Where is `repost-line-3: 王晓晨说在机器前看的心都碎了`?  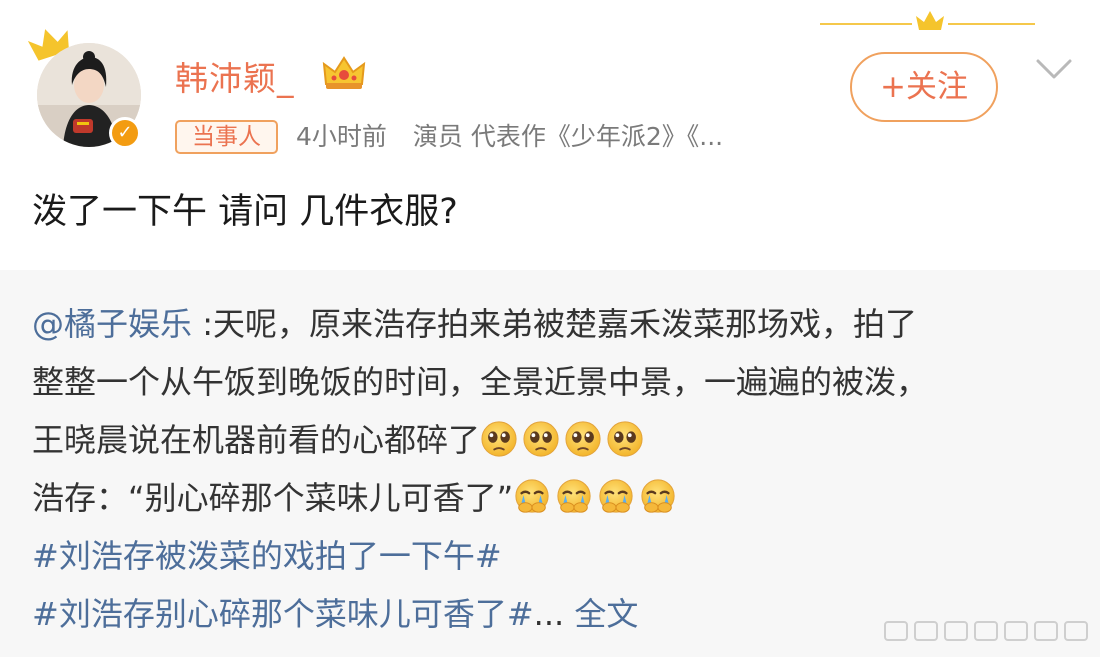
repost-line-3: 王晓晨说在机器前看的心都碎了 is located at coordinates (340, 440).